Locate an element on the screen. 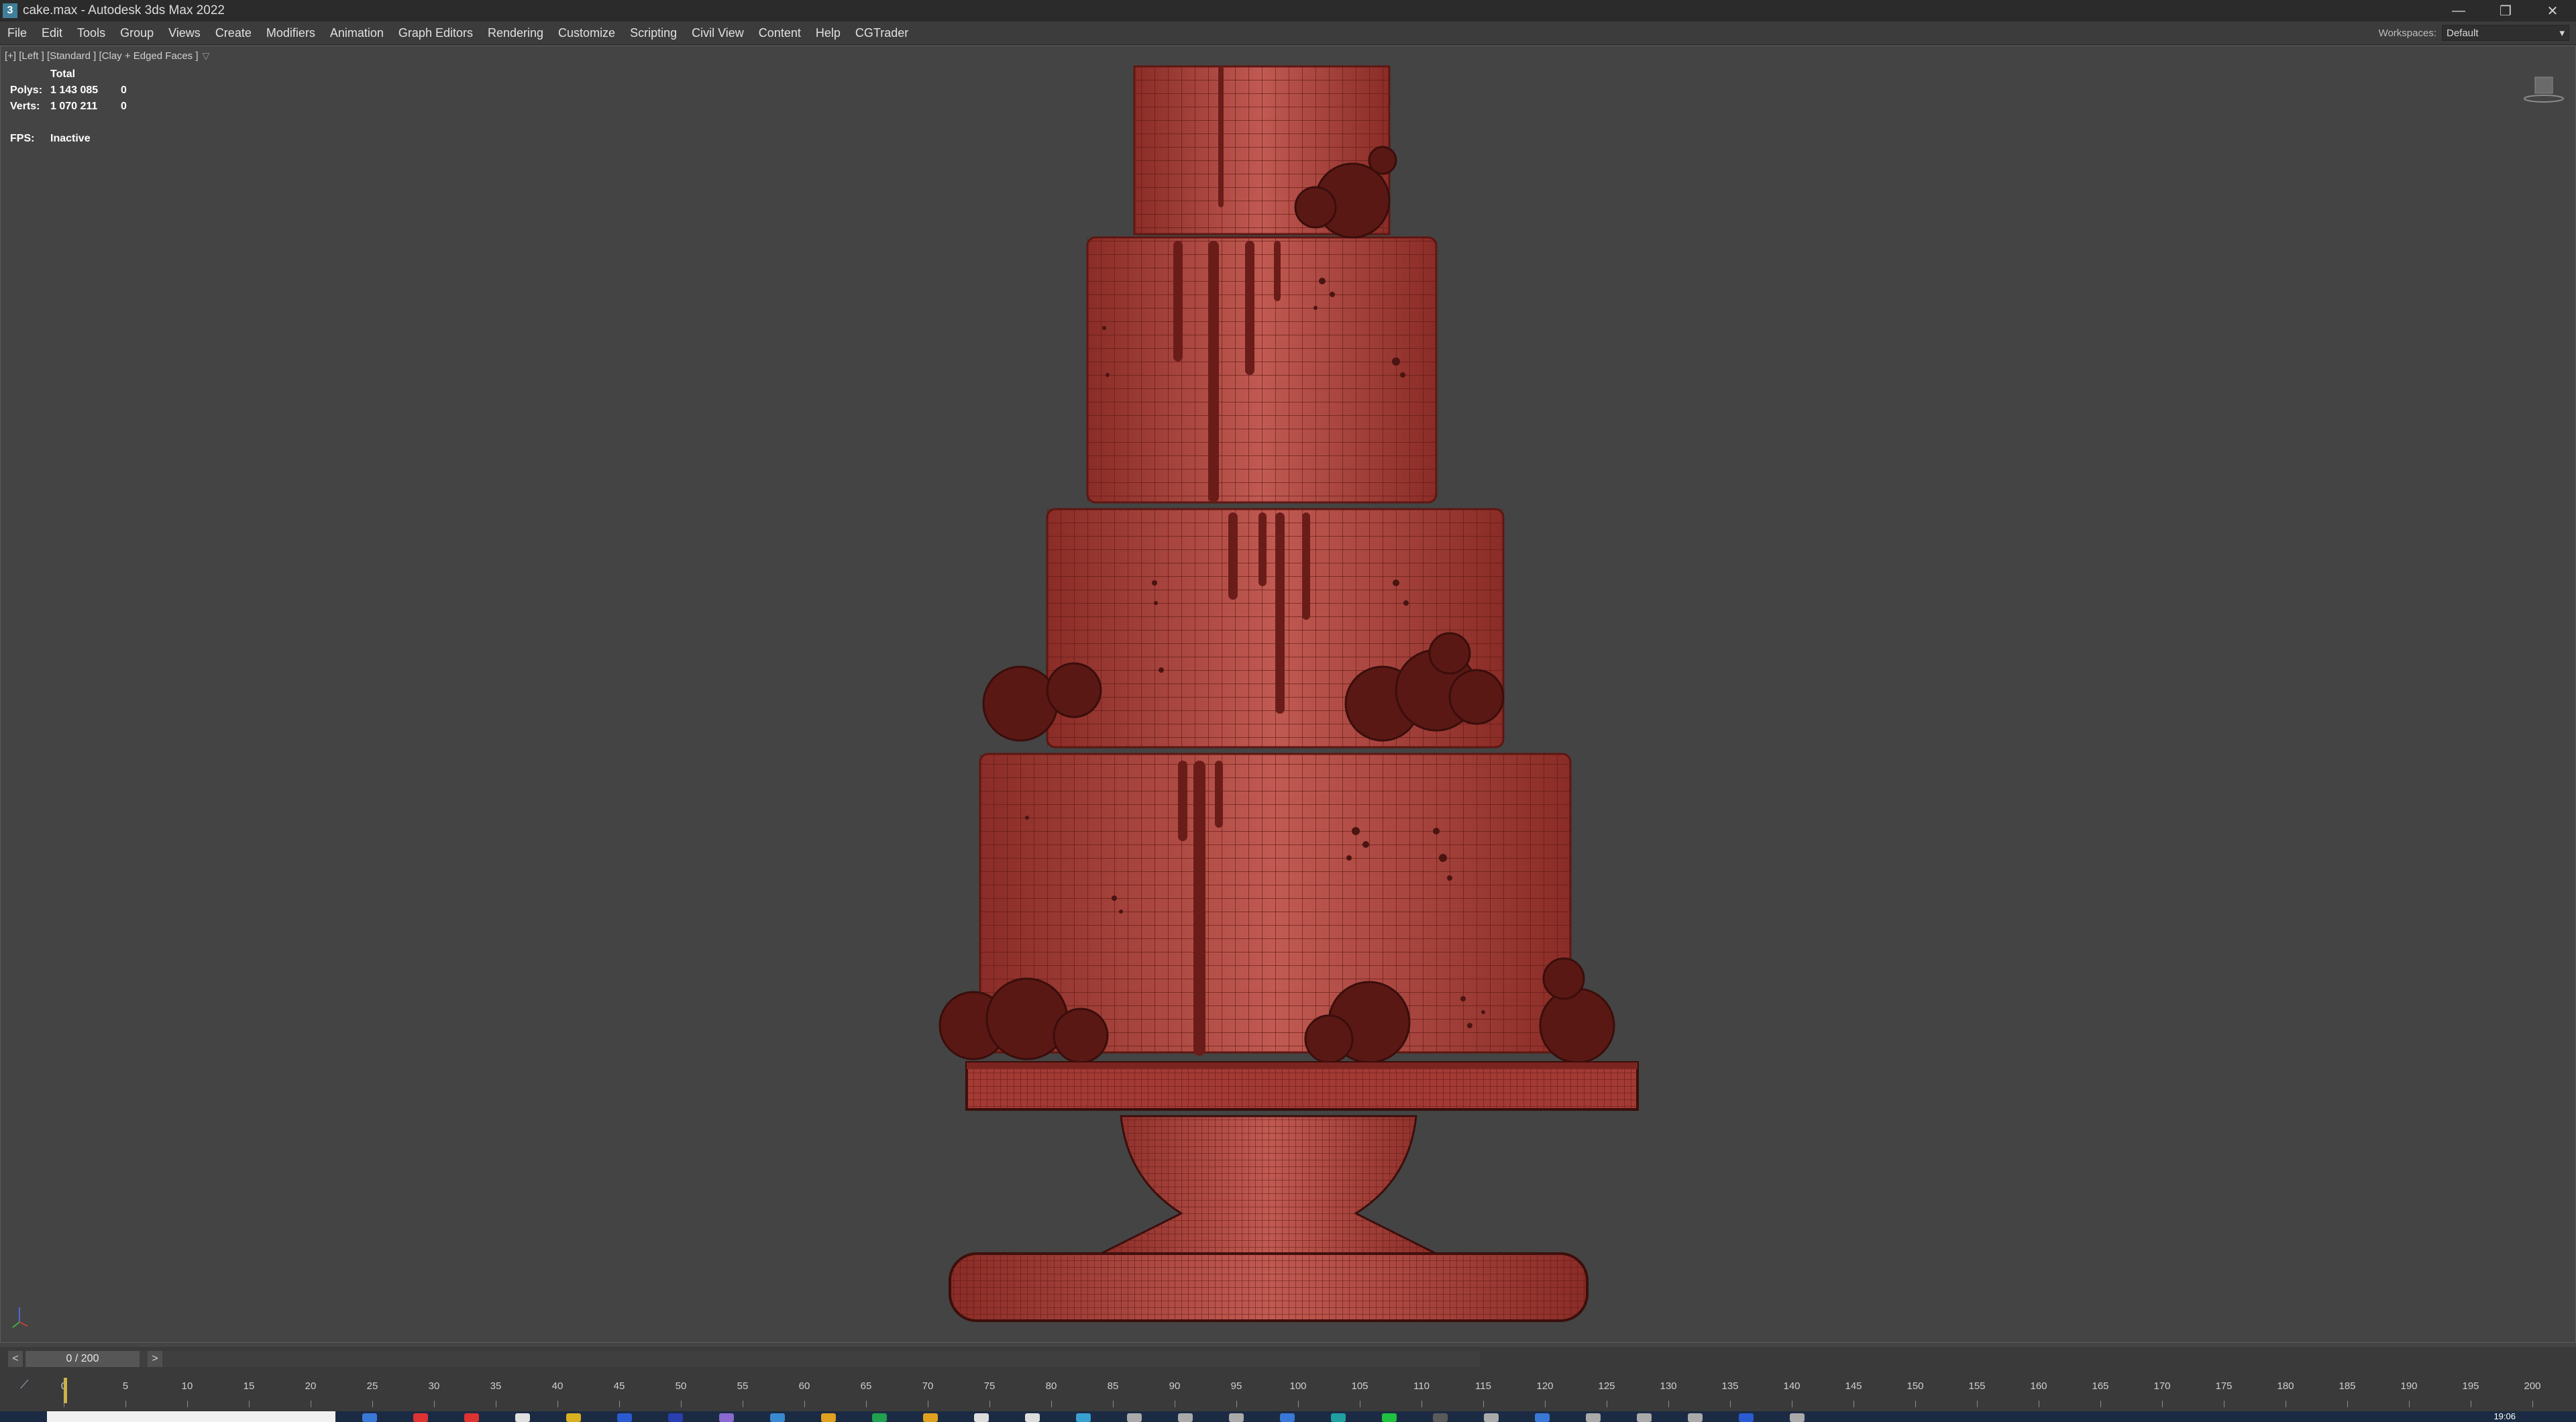 Image resolution: width=2576 pixels, height=1422 pixels. ruler-label: 95 is located at coordinates (1236, 1386).